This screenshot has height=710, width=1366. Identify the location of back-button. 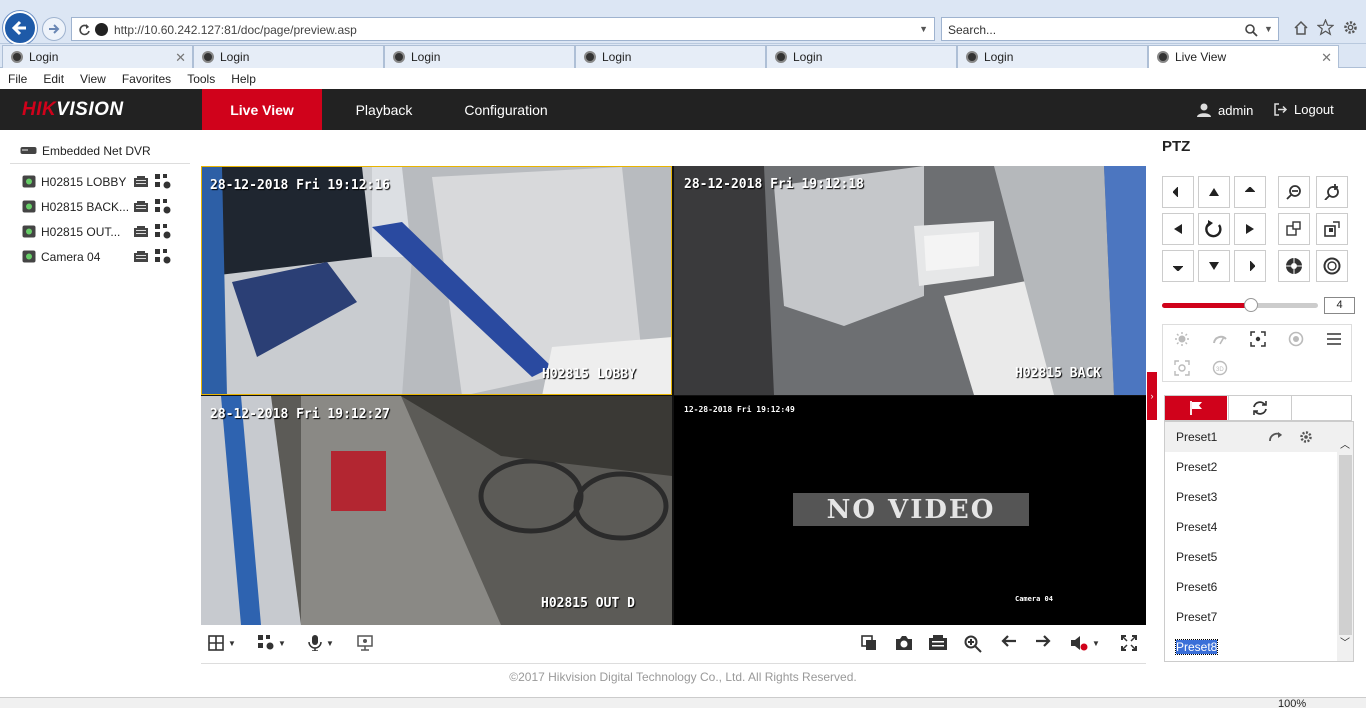
(20, 28).